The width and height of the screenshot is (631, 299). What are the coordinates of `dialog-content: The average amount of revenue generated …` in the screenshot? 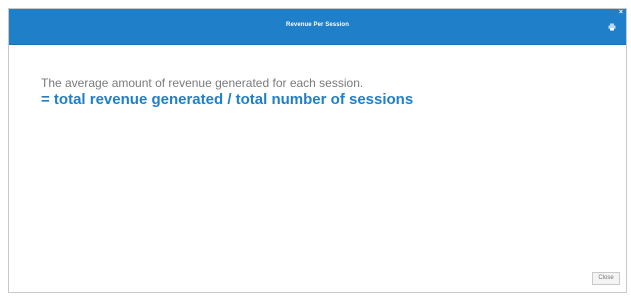 It's located at (227, 92).